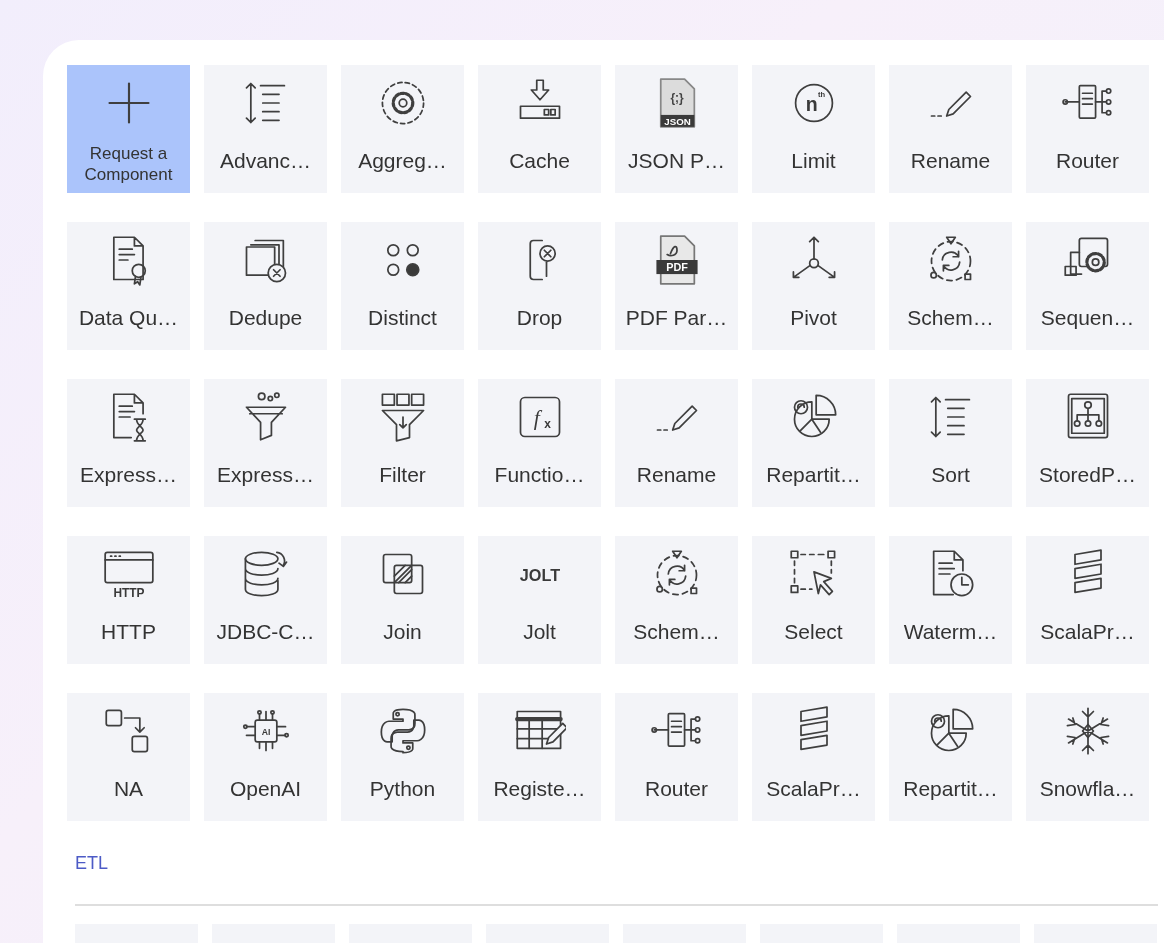 This screenshot has width=1164, height=943. What do you see at coordinates (539, 286) in the screenshot?
I see `component-tile: Drop` at bounding box center [539, 286].